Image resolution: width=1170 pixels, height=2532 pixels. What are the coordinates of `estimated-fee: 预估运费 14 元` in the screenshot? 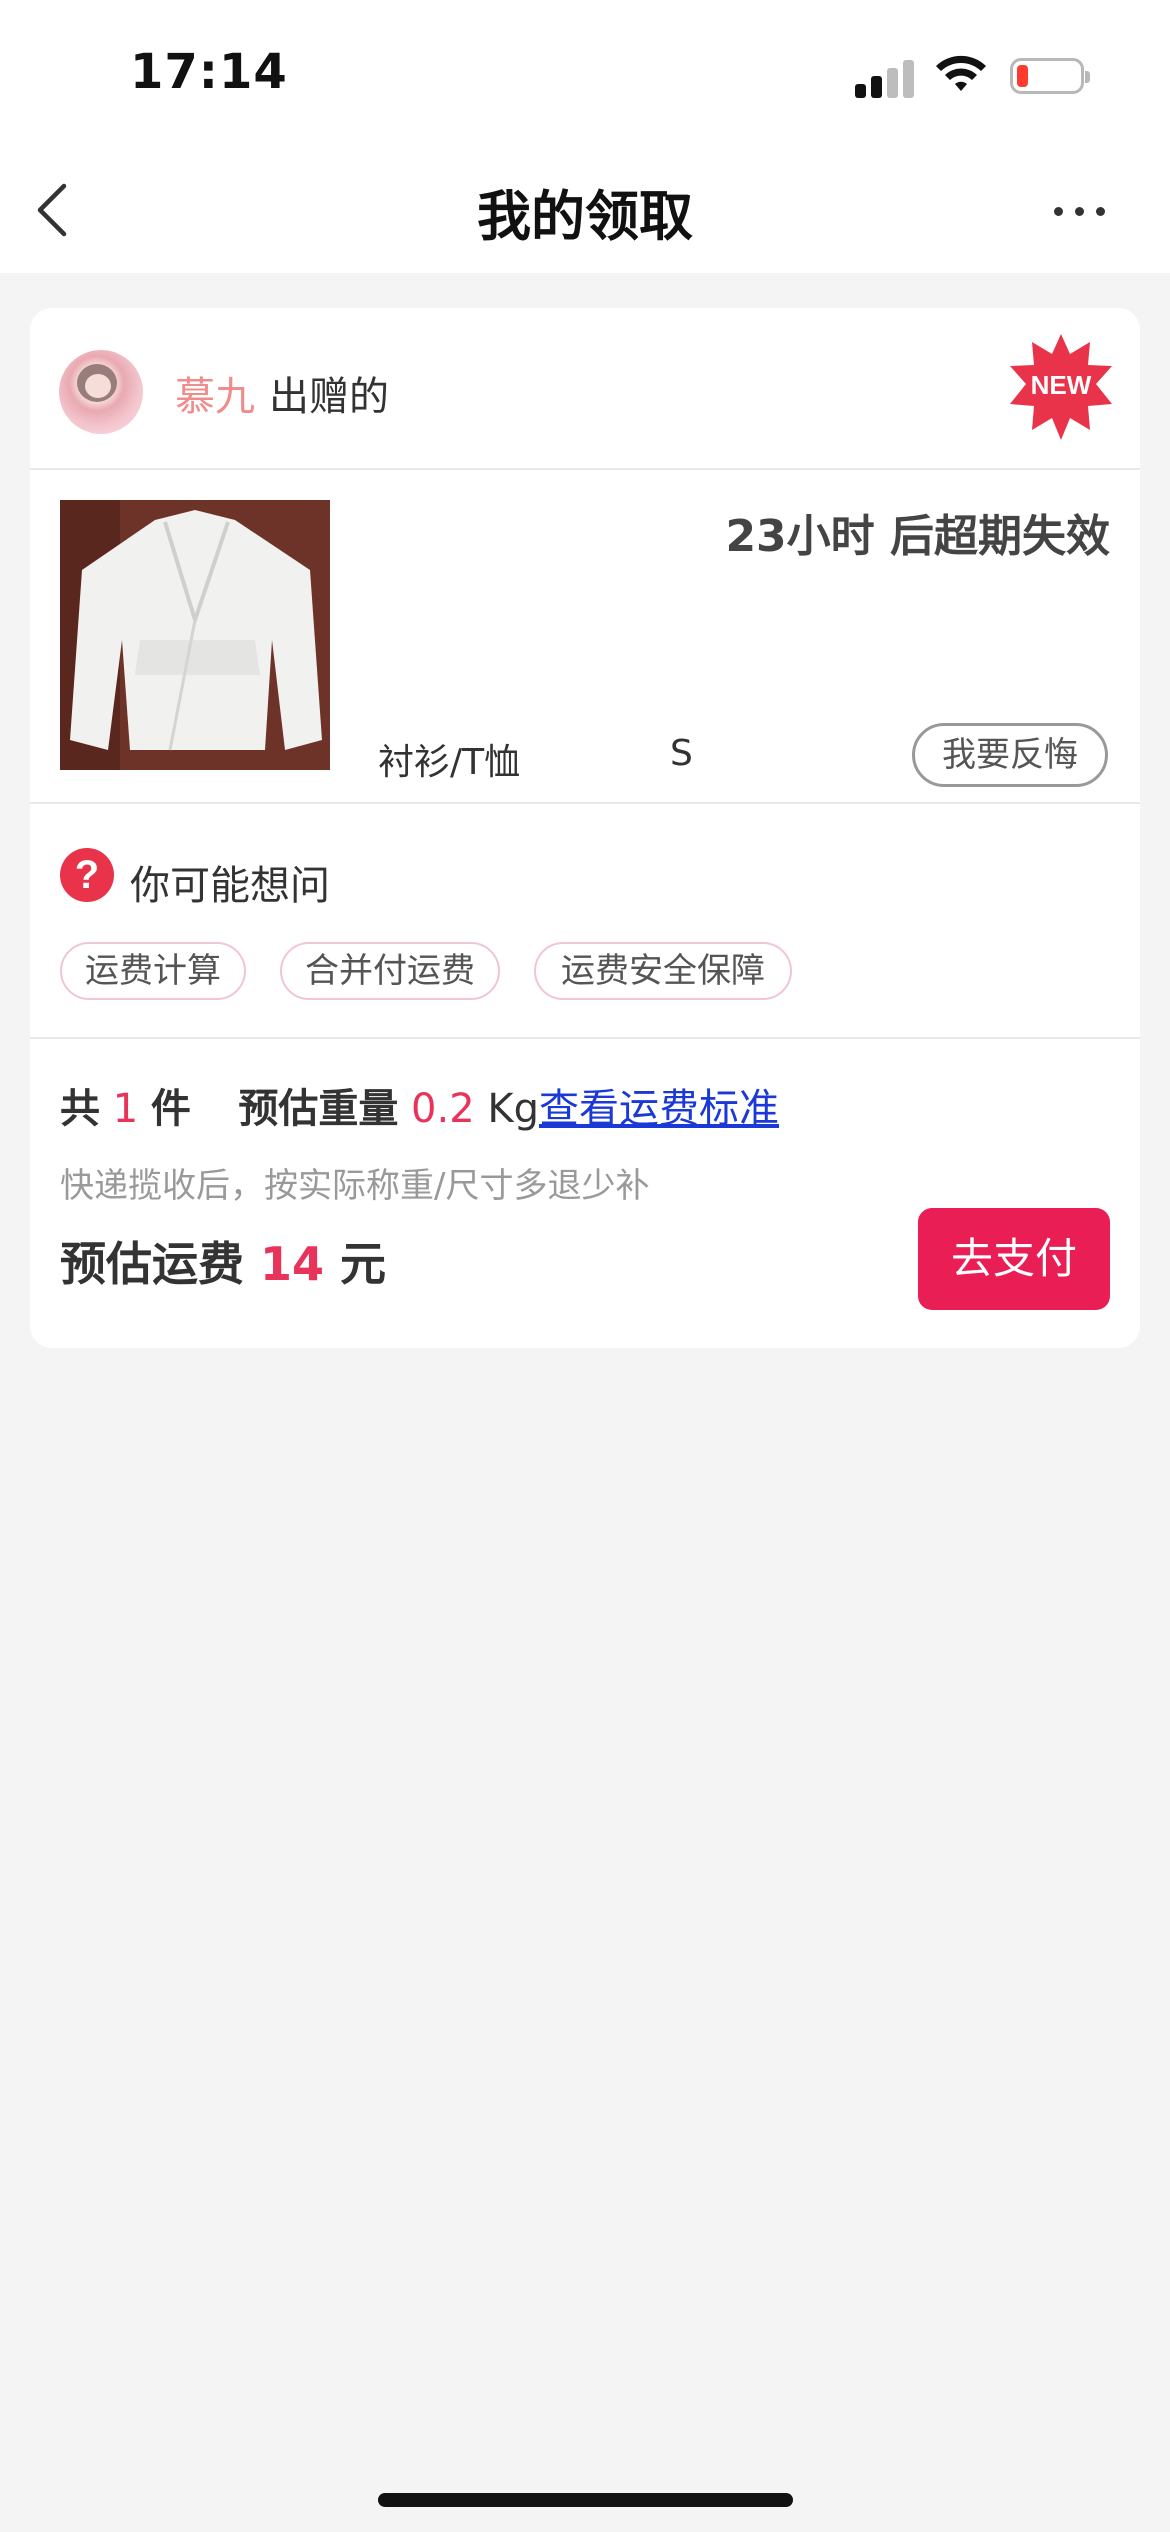 It's located at (223, 1261).